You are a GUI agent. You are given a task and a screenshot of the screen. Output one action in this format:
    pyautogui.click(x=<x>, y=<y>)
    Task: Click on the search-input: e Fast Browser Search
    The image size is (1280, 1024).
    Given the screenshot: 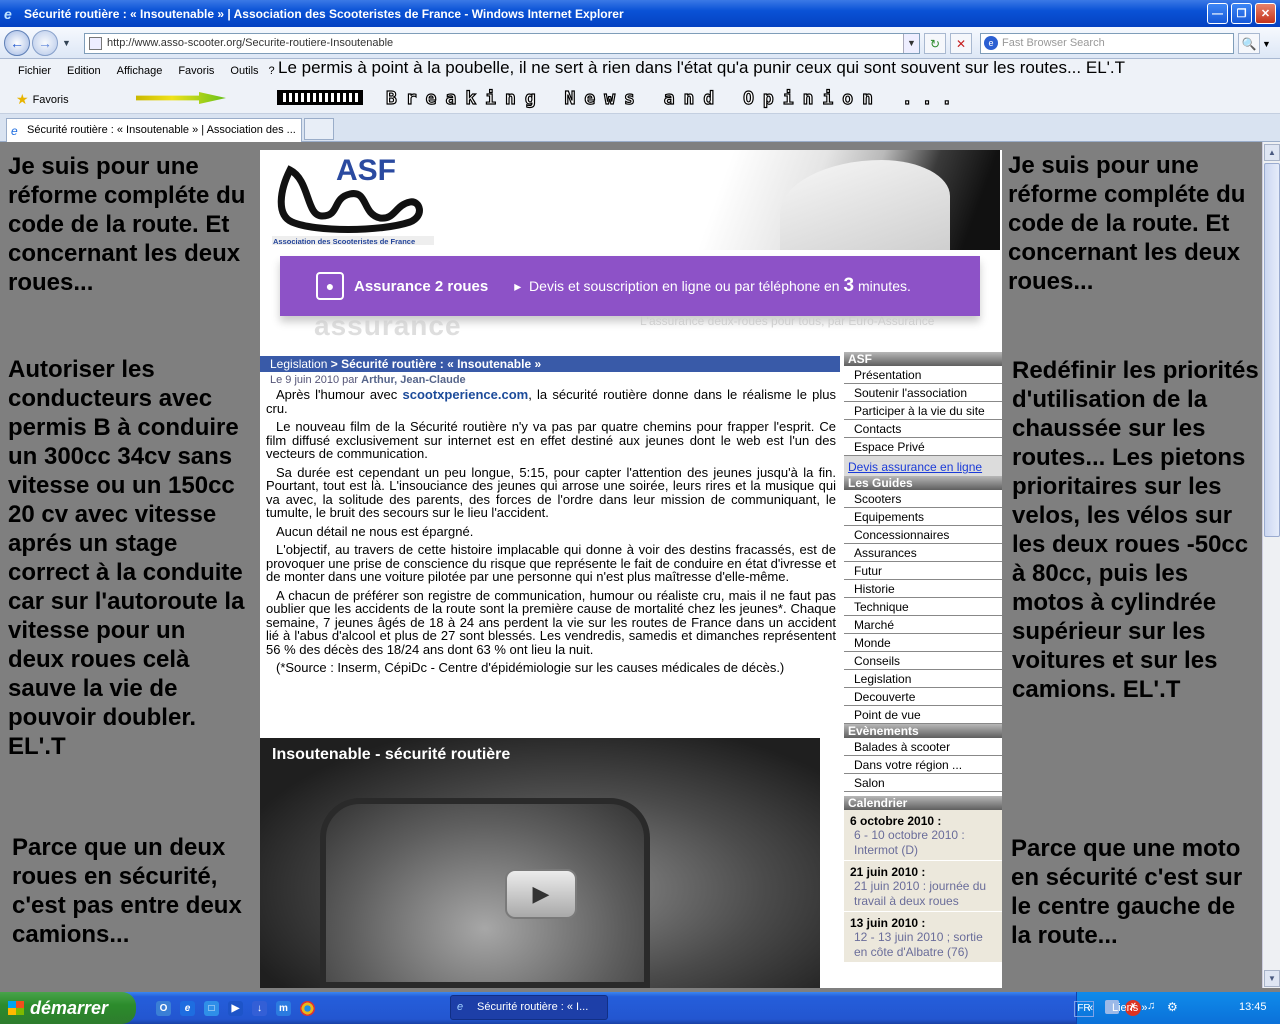 What is the action you would take?
    pyautogui.click(x=1107, y=43)
    